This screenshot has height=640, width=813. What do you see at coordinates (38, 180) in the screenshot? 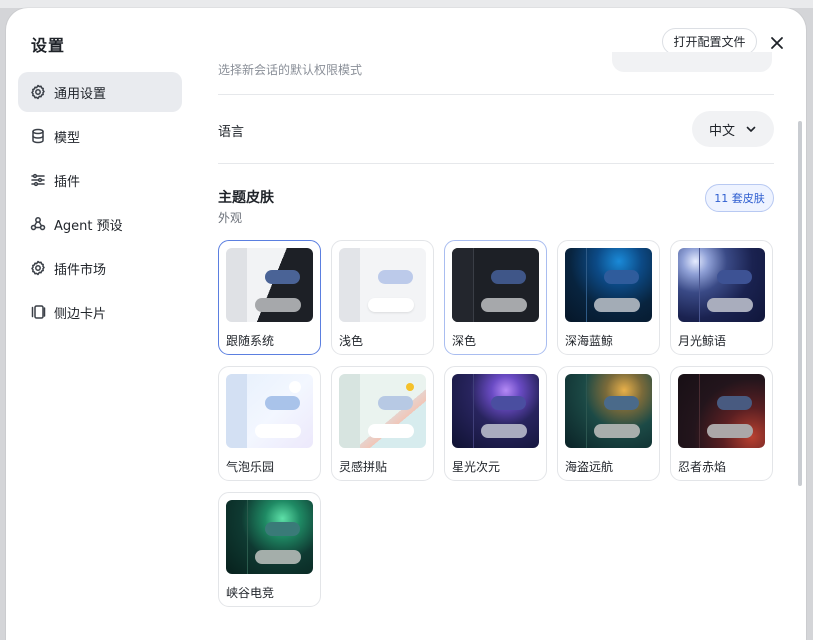
I see `sliders-icon` at bounding box center [38, 180].